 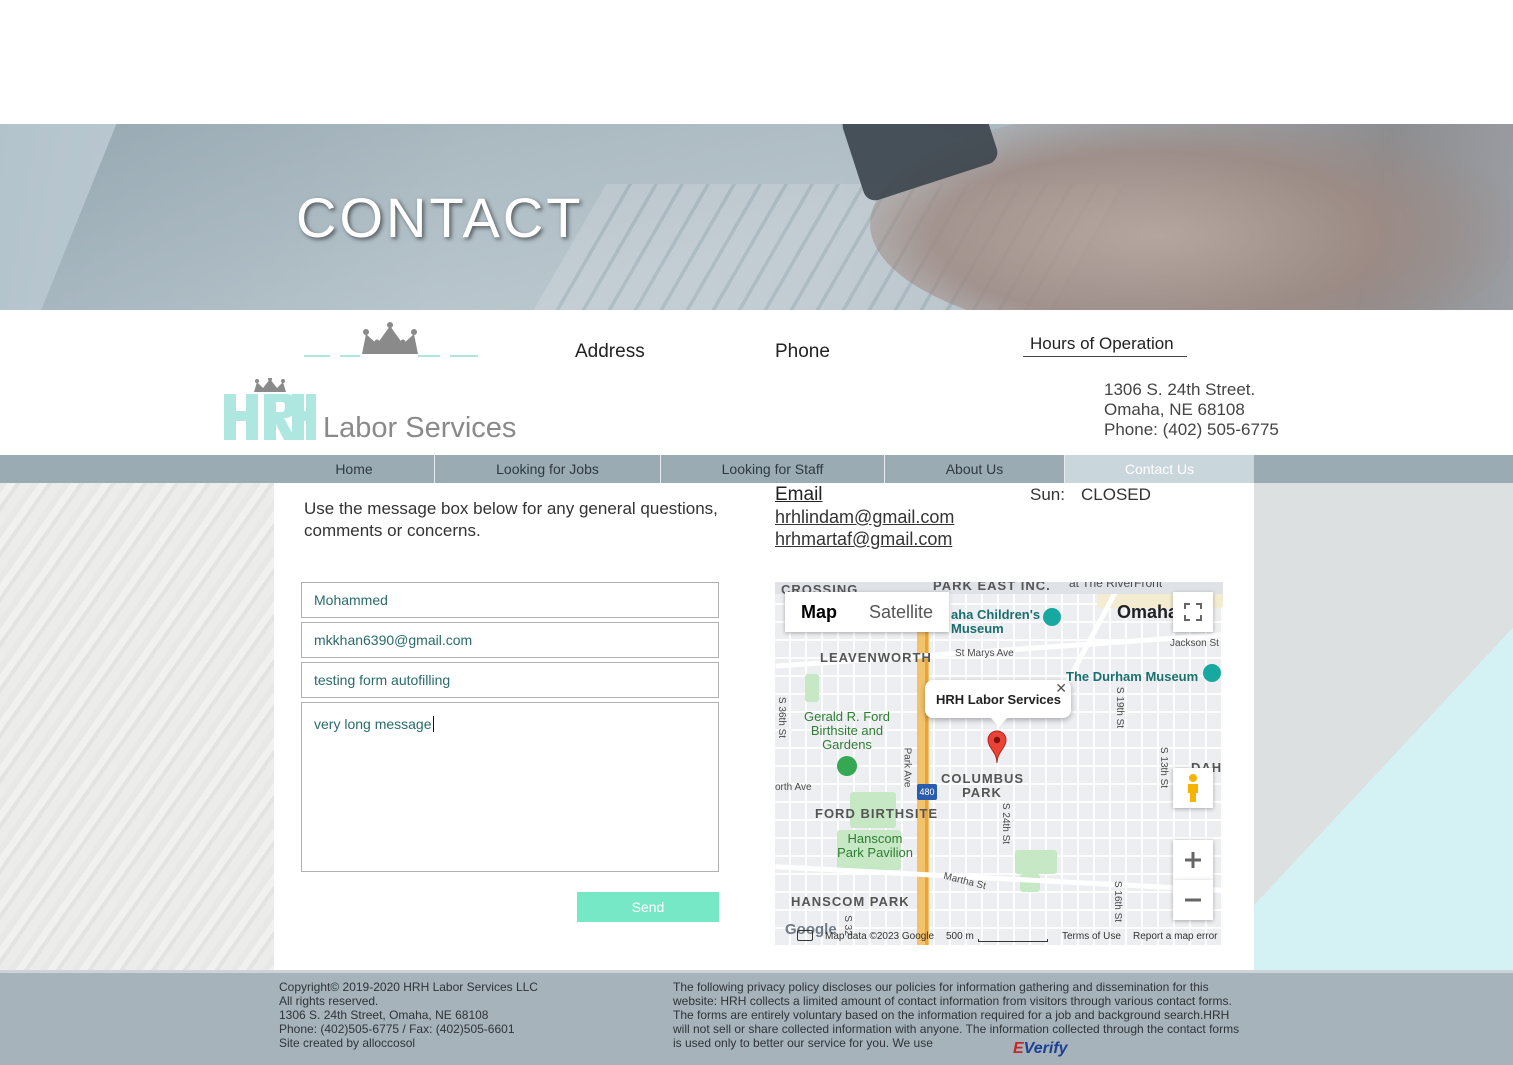 I want to click on decorative-background, so click(x=1383, y=728).